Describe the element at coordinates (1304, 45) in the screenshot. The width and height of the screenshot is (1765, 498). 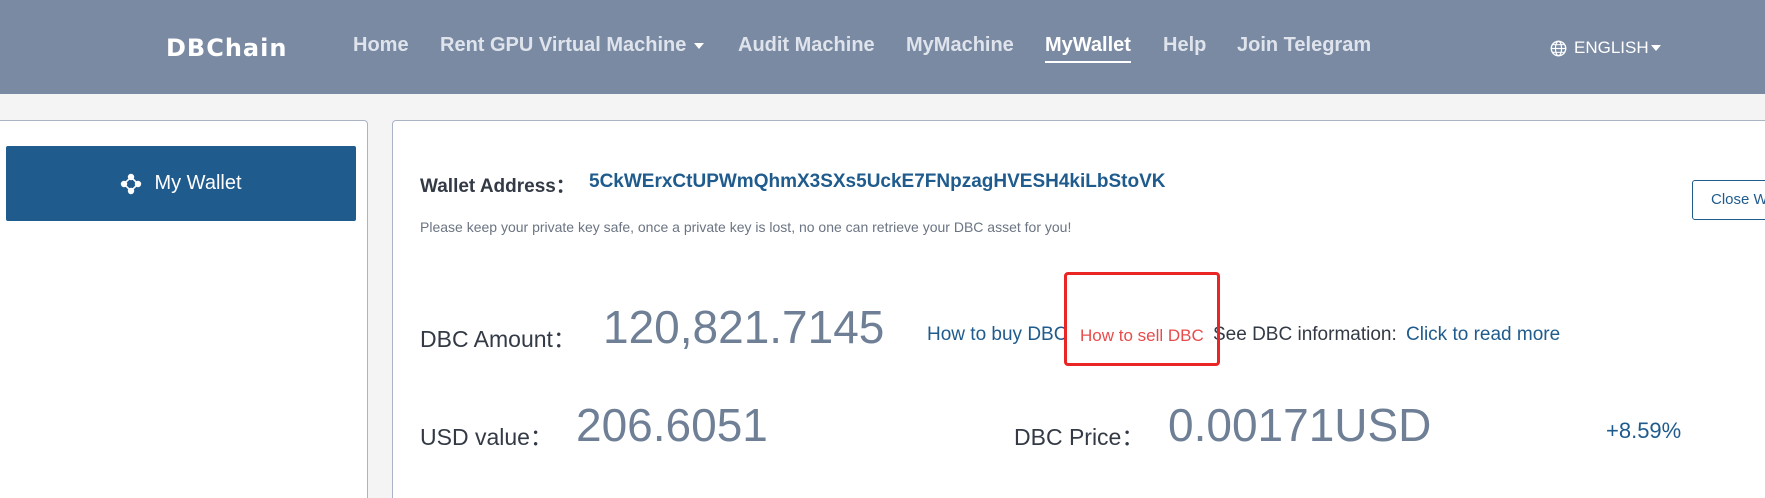
I see `nav-join-telegram: Join Telegram` at that location.